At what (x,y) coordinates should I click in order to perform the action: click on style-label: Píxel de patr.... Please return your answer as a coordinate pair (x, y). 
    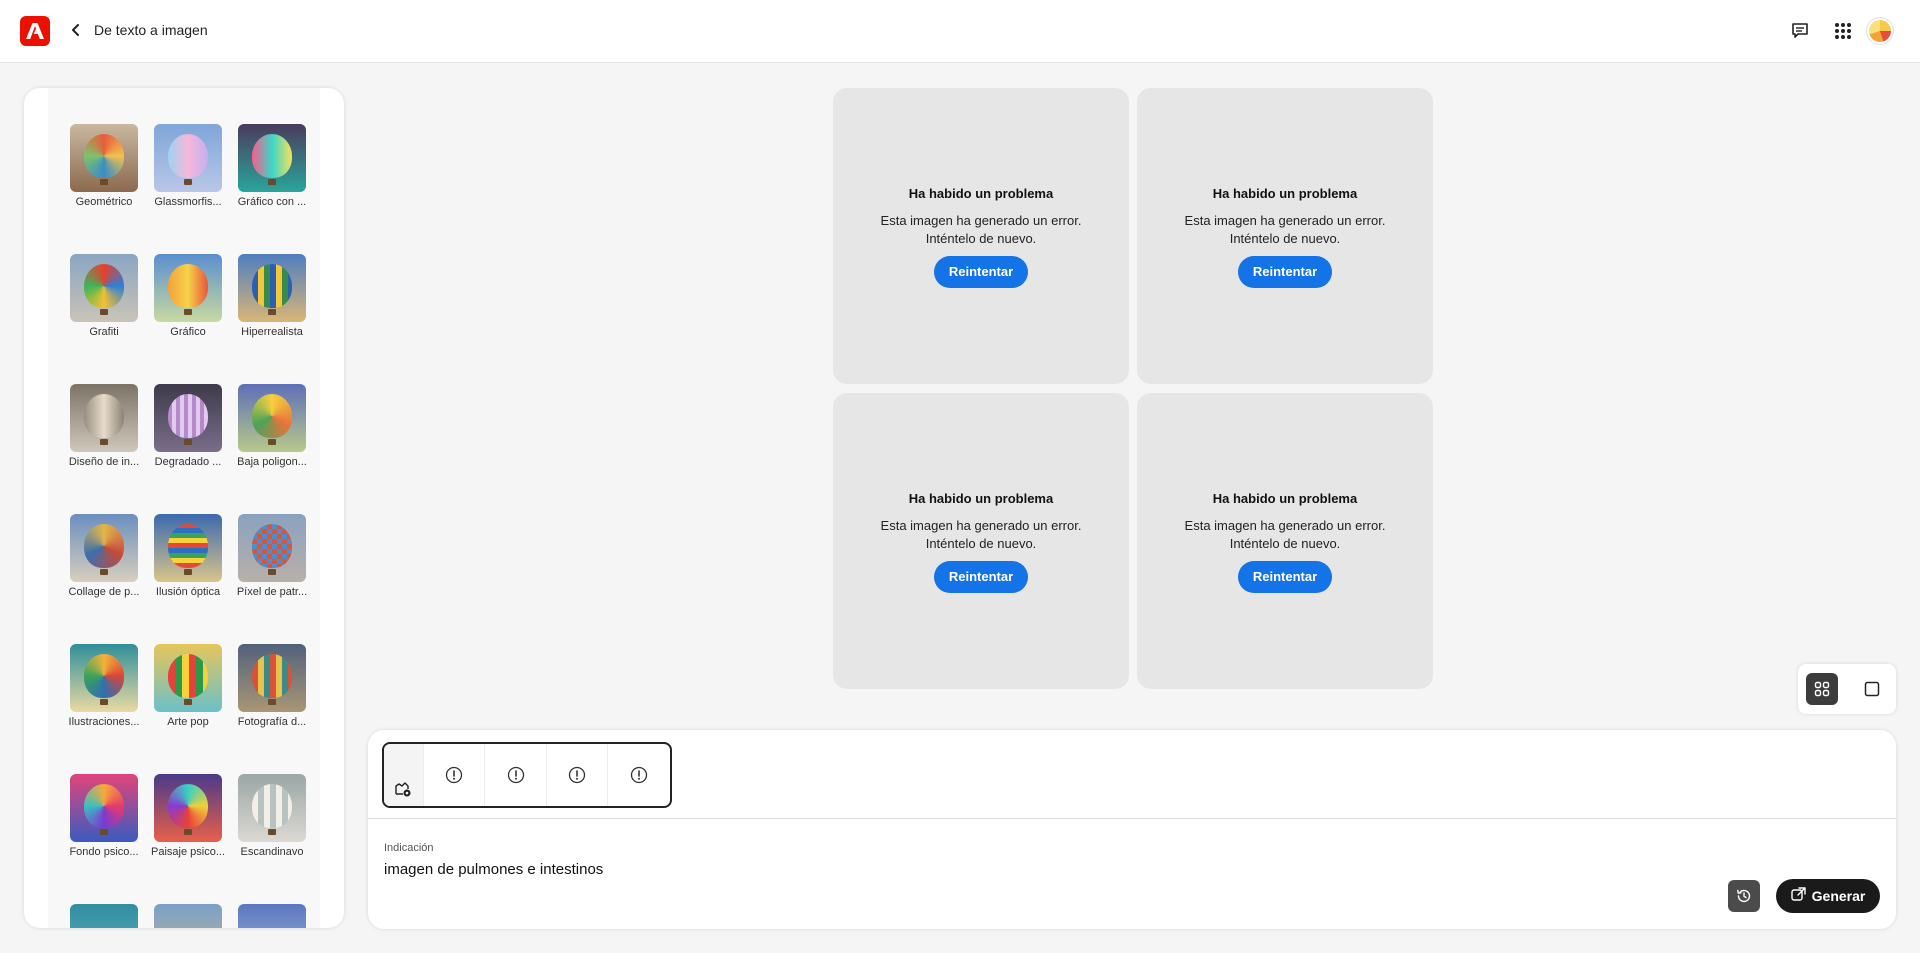
    Looking at the image, I should click on (272, 592).